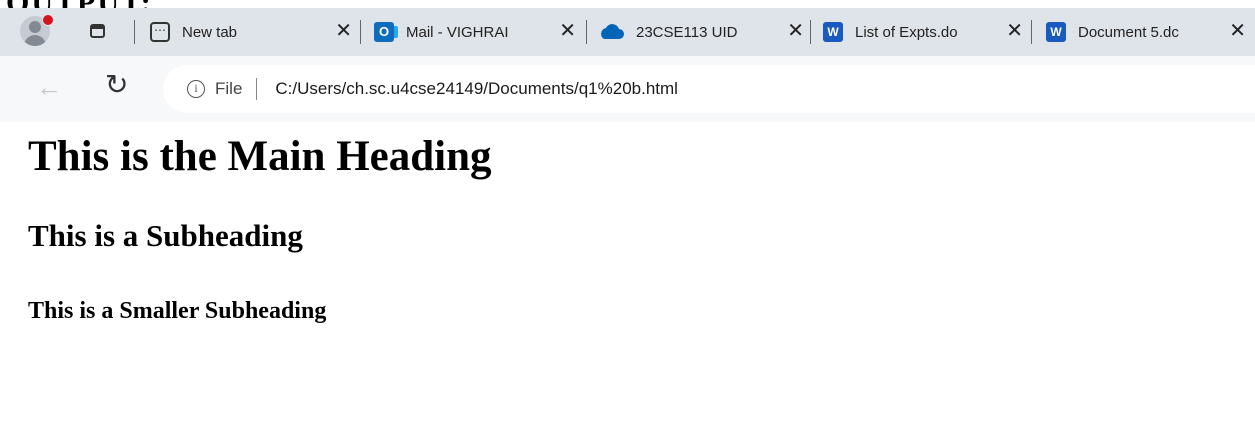 The image size is (1255, 429). I want to click on tab-mail: O Mail - VIGHRAI ✕, so click(475, 32).